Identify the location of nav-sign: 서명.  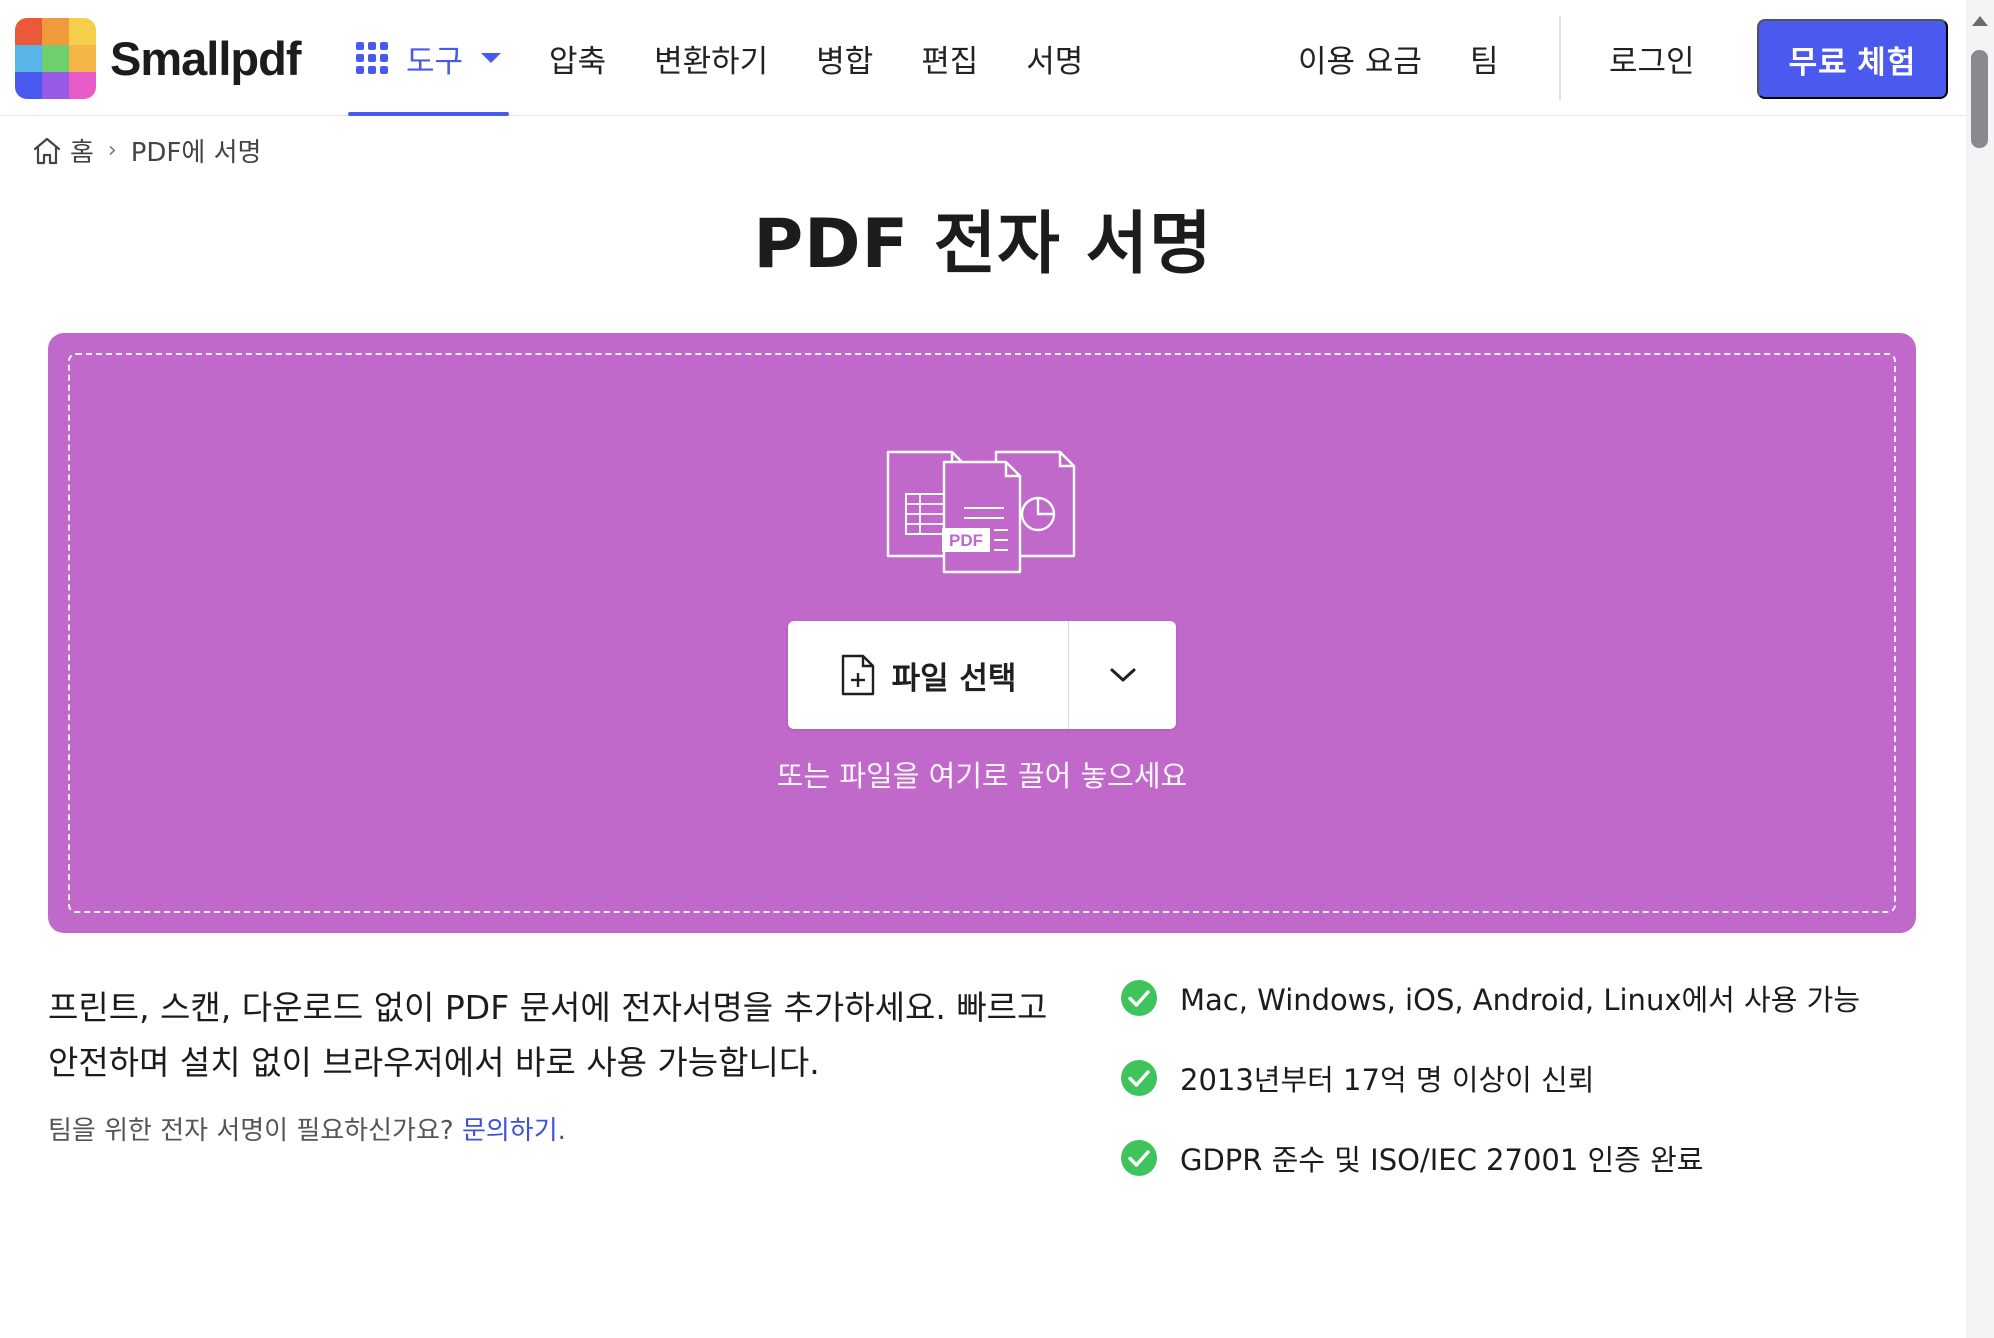
(1054, 58).